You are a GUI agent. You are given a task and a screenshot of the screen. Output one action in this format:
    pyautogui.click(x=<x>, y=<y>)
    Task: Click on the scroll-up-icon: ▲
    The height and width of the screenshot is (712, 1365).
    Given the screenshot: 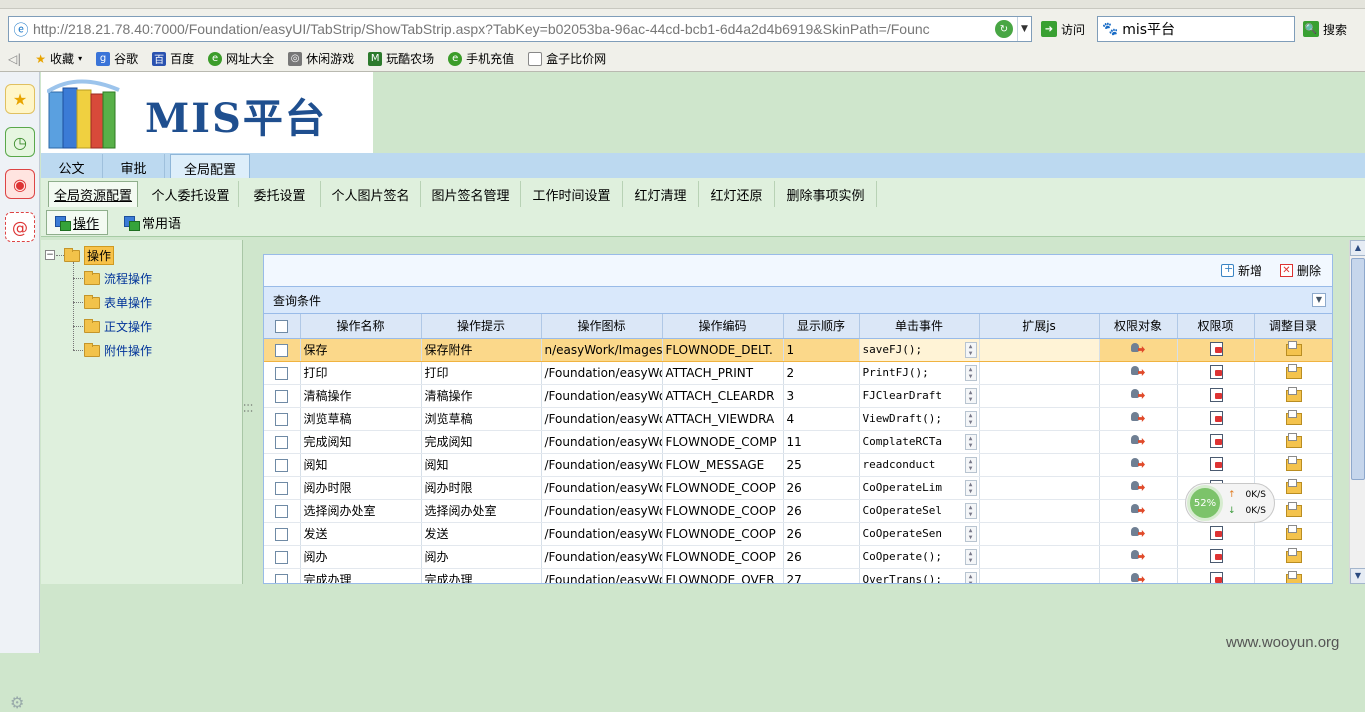 What is the action you would take?
    pyautogui.click(x=1357, y=248)
    